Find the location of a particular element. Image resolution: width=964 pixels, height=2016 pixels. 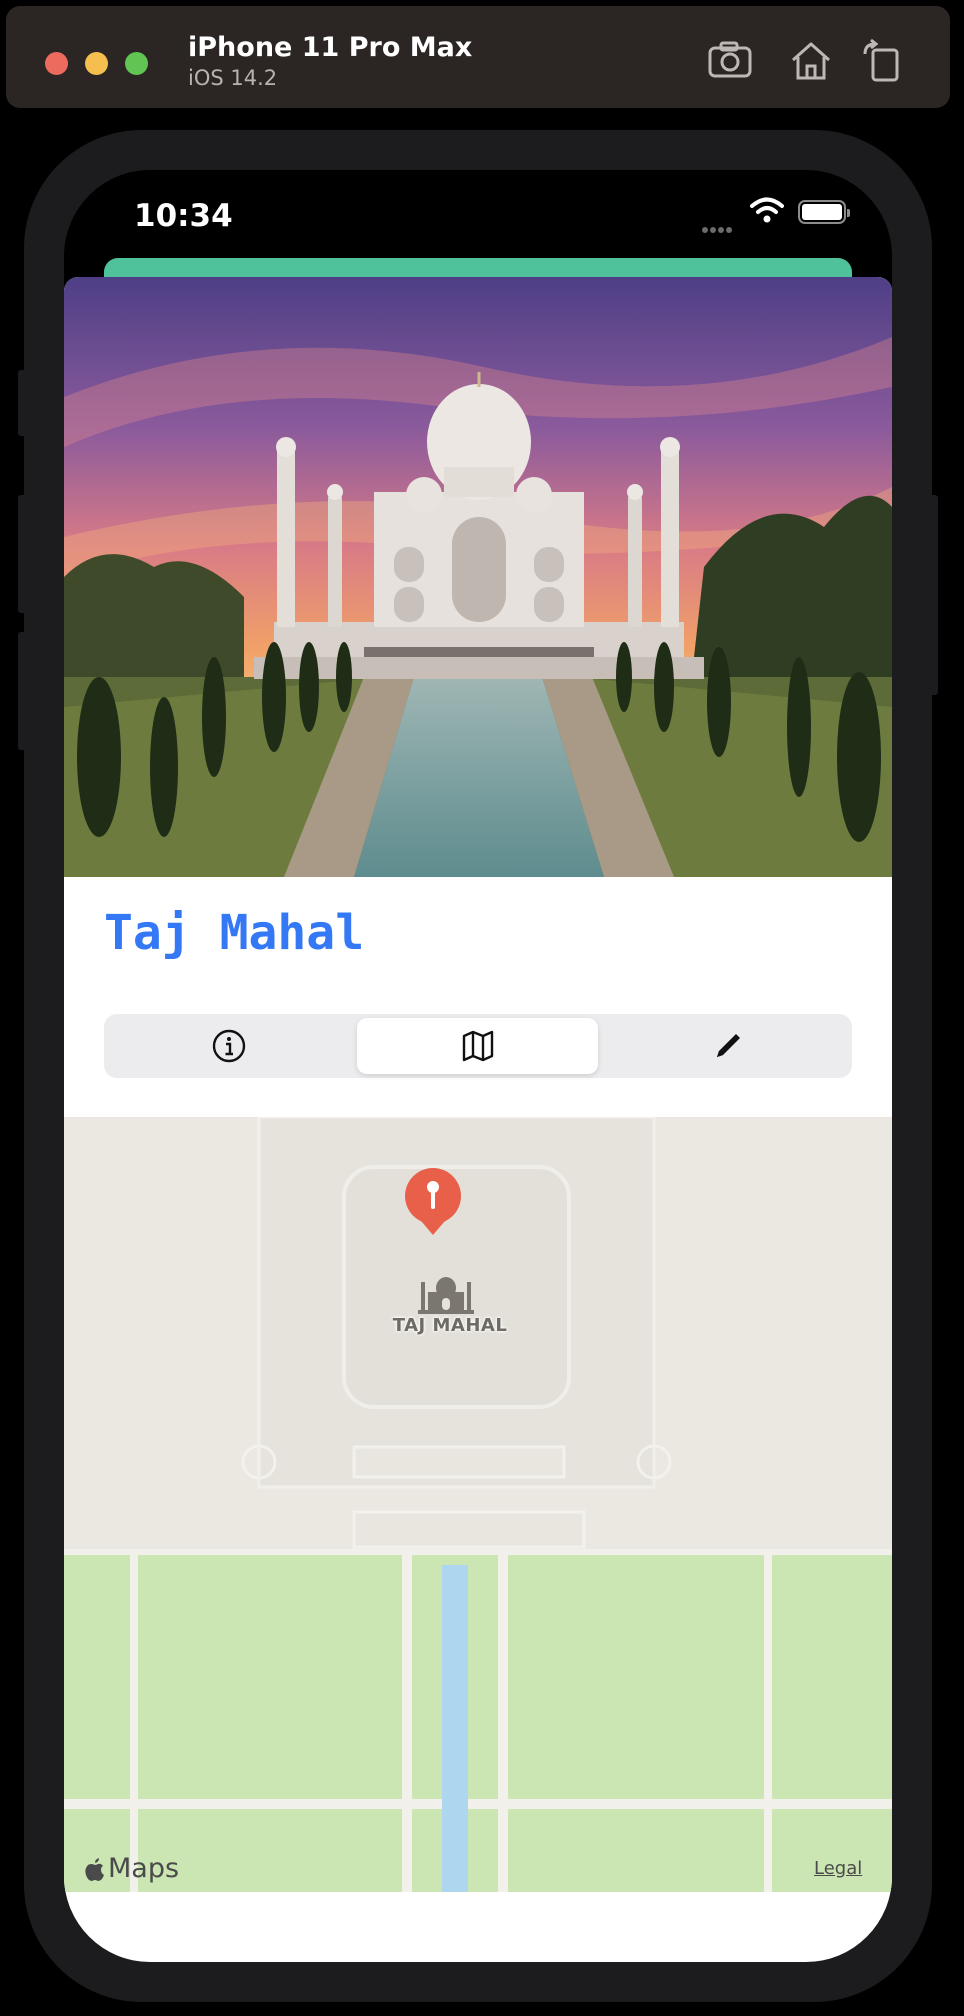

tab-info is located at coordinates (228, 1046).